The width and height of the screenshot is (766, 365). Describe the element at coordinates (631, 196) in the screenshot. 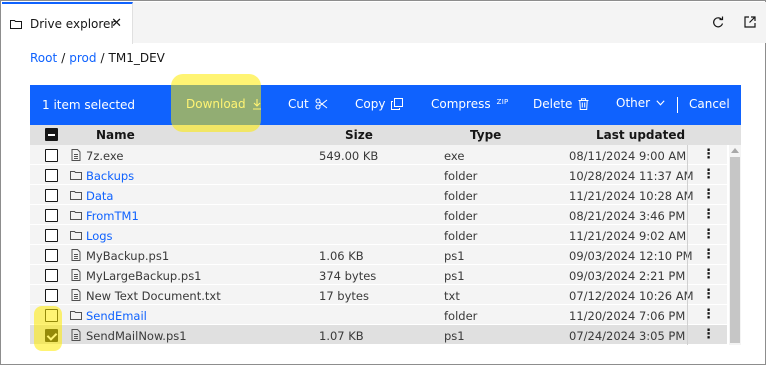

I see `file-last-updated: 11/21/2024 10:28 AM` at that location.